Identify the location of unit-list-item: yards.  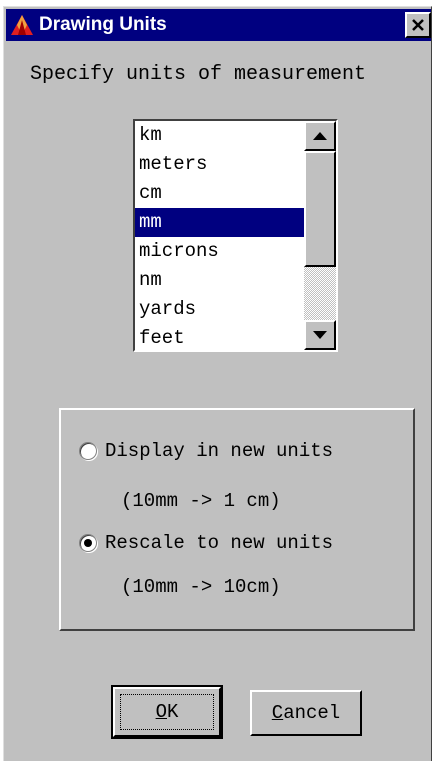
(219, 309).